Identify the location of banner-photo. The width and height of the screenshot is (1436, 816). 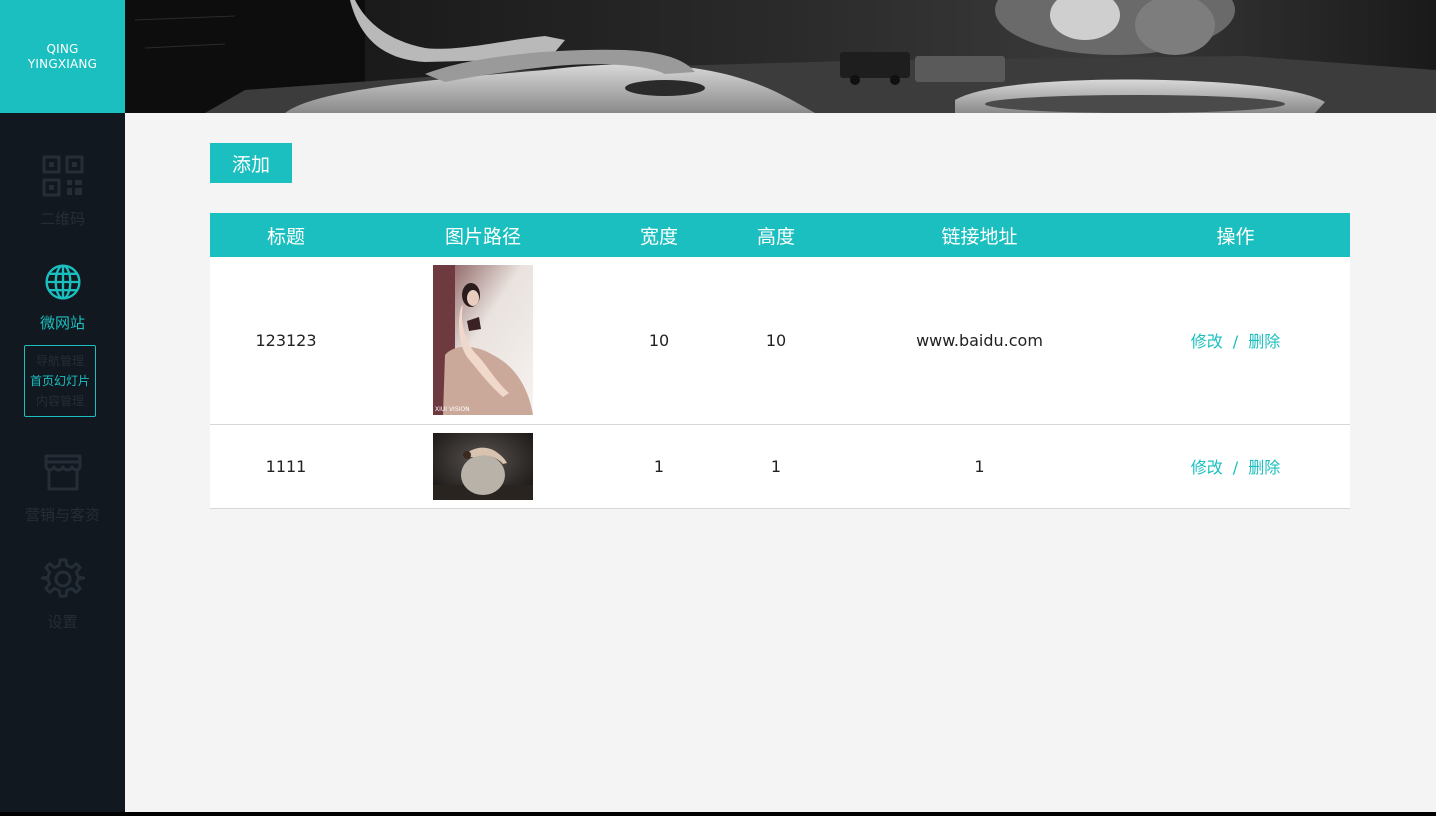
(780, 56).